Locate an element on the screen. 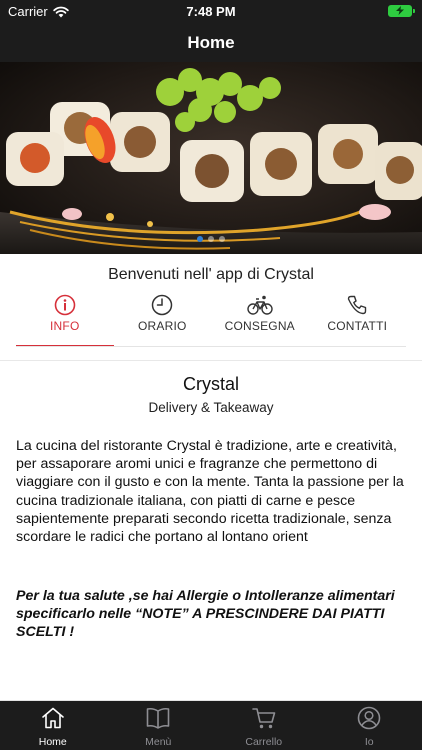  navigation-bar: Home is located at coordinates (211, 43).